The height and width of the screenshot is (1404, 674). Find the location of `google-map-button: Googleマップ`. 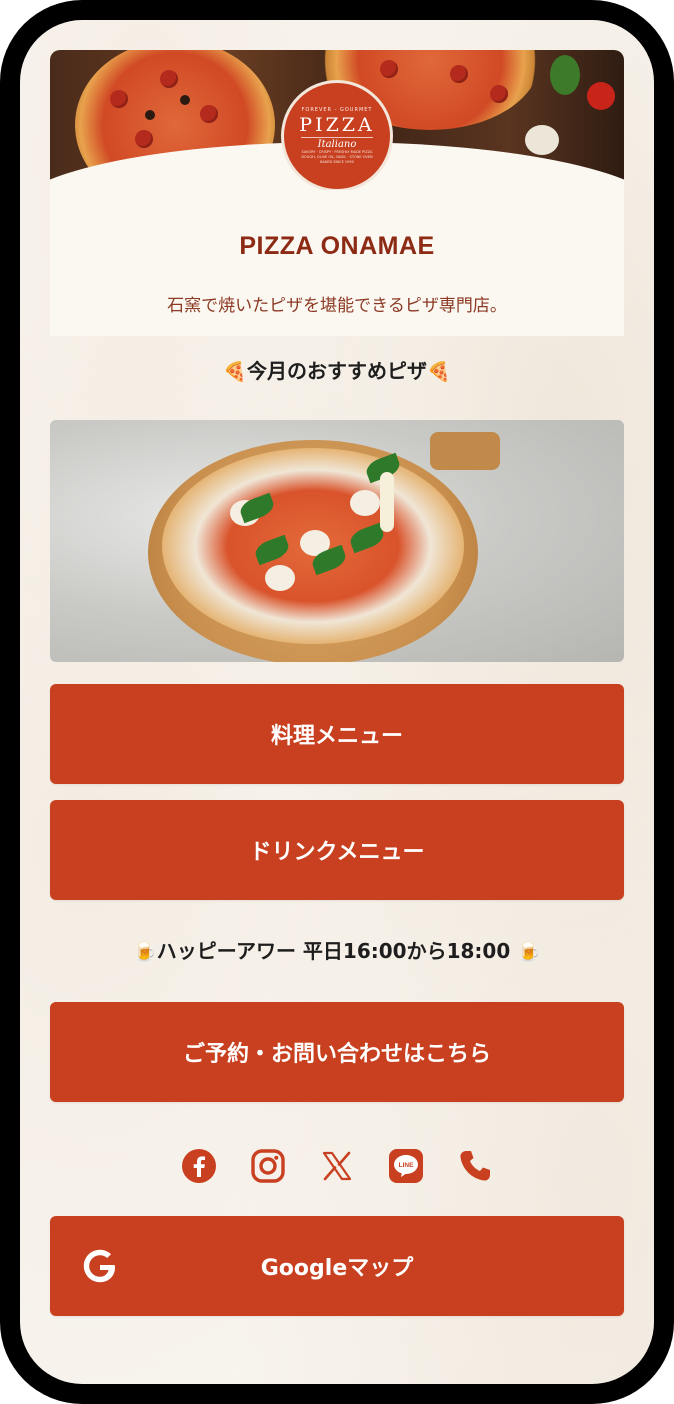

google-map-button: Googleマップ is located at coordinates (337, 1266).